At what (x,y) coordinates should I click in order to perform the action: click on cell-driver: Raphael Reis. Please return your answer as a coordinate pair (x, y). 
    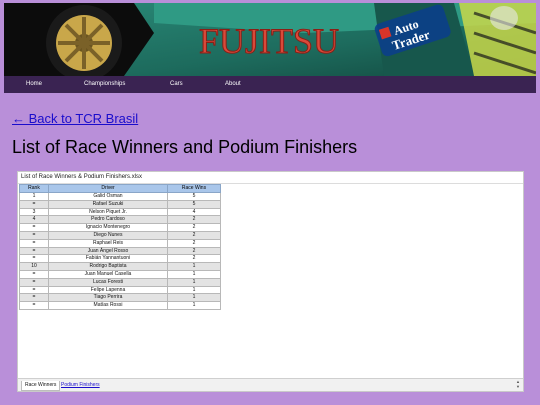
    Looking at the image, I should click on (108, 243).